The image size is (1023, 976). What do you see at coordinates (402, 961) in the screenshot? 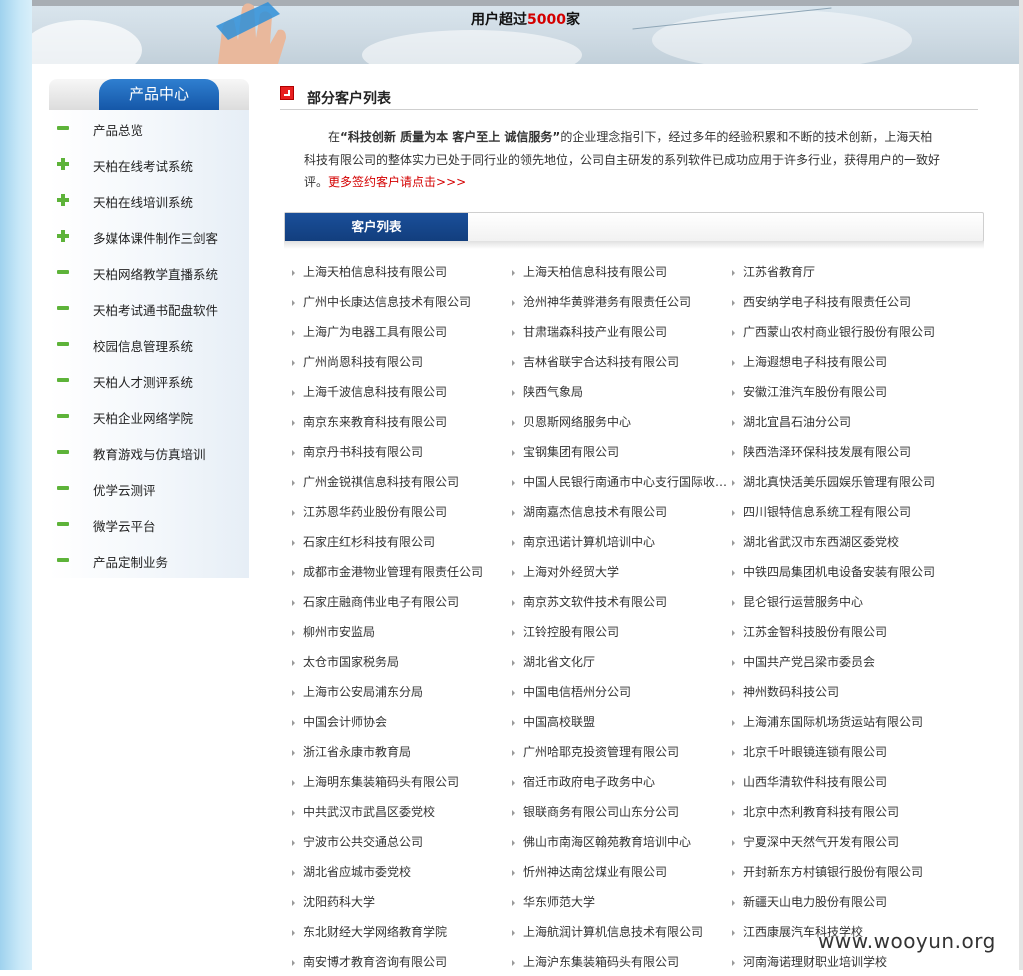
I see `client-link: 南安博才教育咨询有限公司` at bounding box center [402, 961].